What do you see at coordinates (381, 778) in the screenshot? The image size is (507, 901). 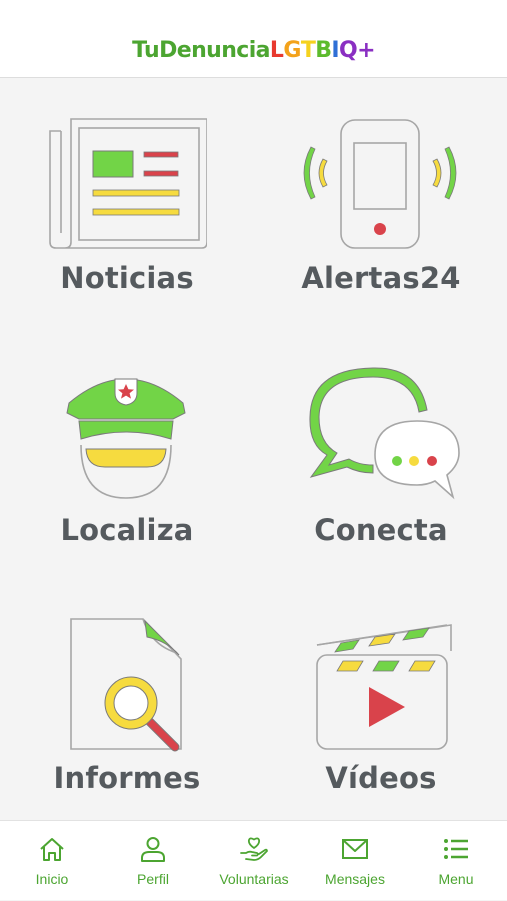 I see `tile-label: Vídeos` at bounding box center [381, 778].